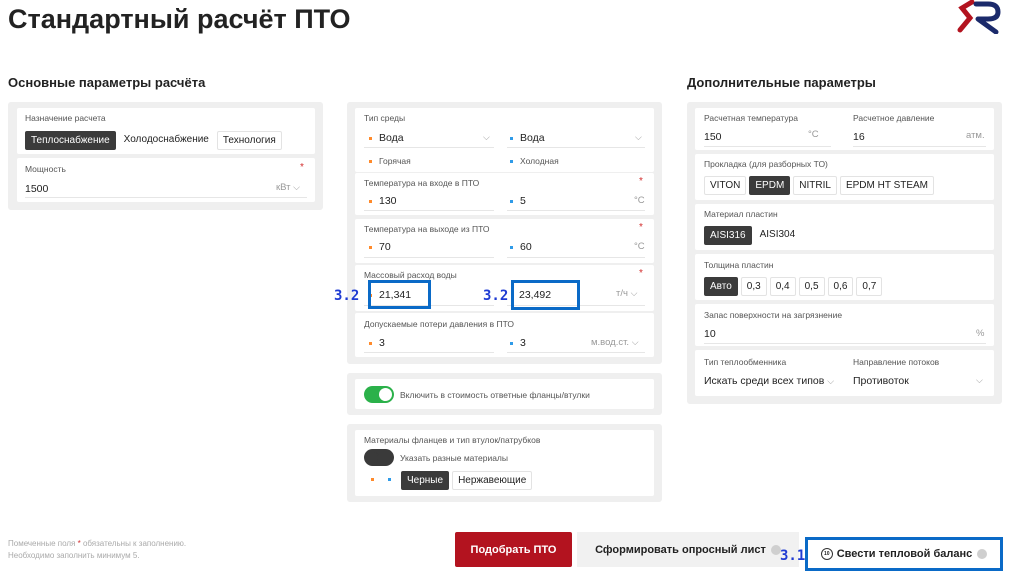 This screenshot has width=1009, height=577. What do you see at coordinates (815, 185) in the screenshot?
I see `gasket-option-nitril: NITRIL` at bounding box center [815, 185].